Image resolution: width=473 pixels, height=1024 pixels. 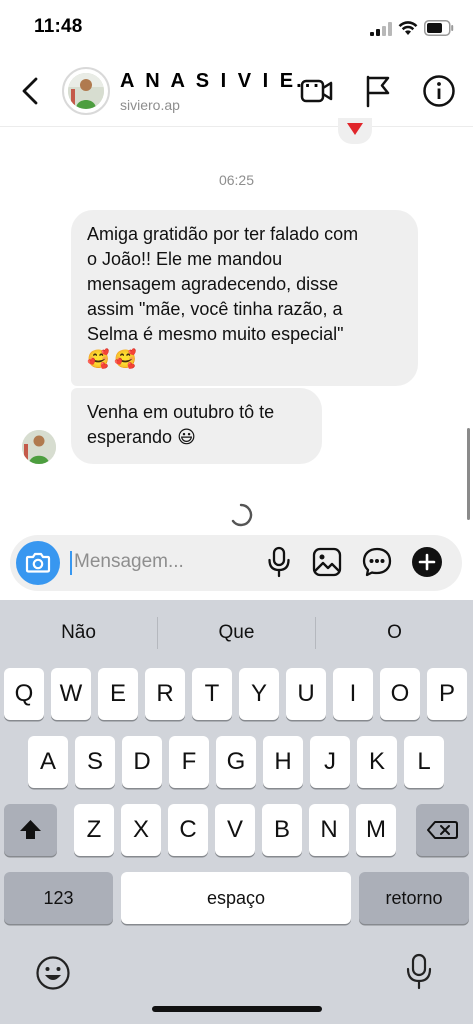 What do you see at coordinates (330, 762) in the screenshot?
I see `key-j: J` at bounding box center [330, 762].